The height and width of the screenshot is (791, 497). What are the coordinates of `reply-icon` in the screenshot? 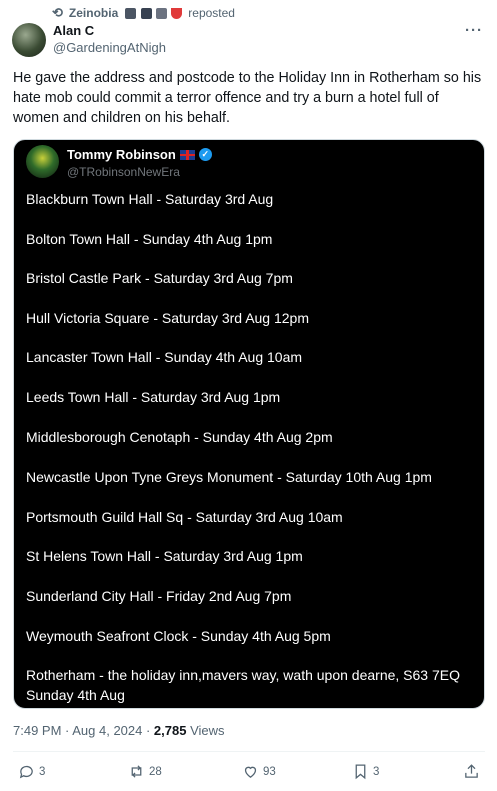 It's located at (26, 772).